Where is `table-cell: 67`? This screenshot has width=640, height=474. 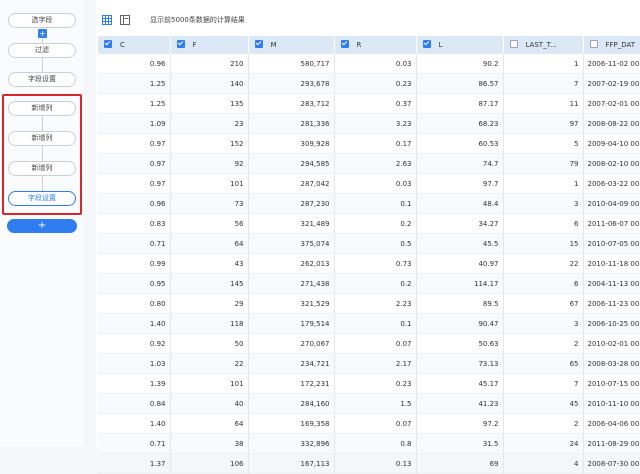
table-cell: 67 is located at coordinates (543, 303).